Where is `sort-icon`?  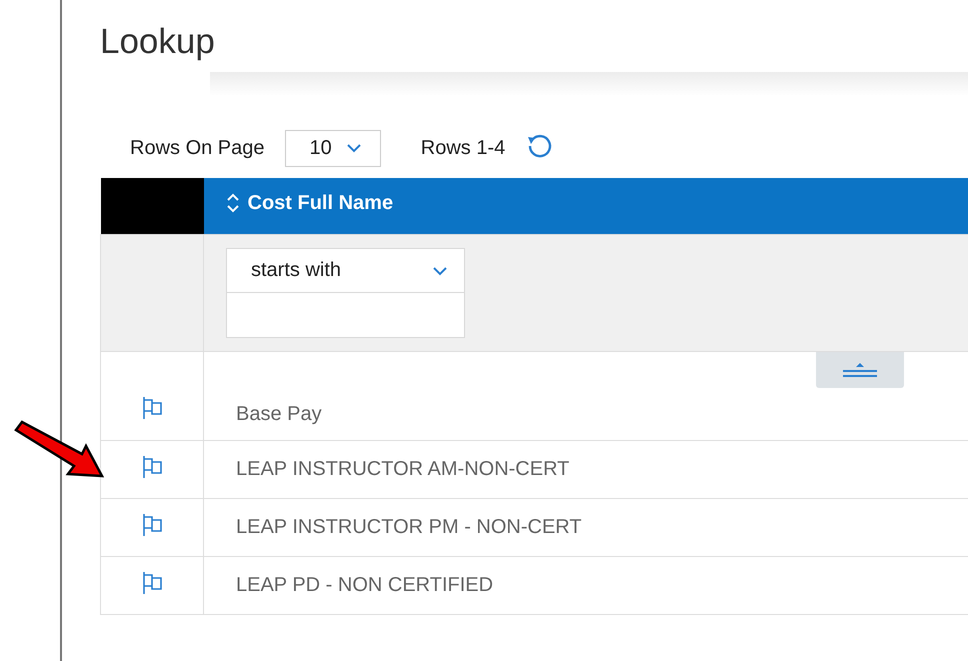 sort-icon is located at coordinates (233, 203).